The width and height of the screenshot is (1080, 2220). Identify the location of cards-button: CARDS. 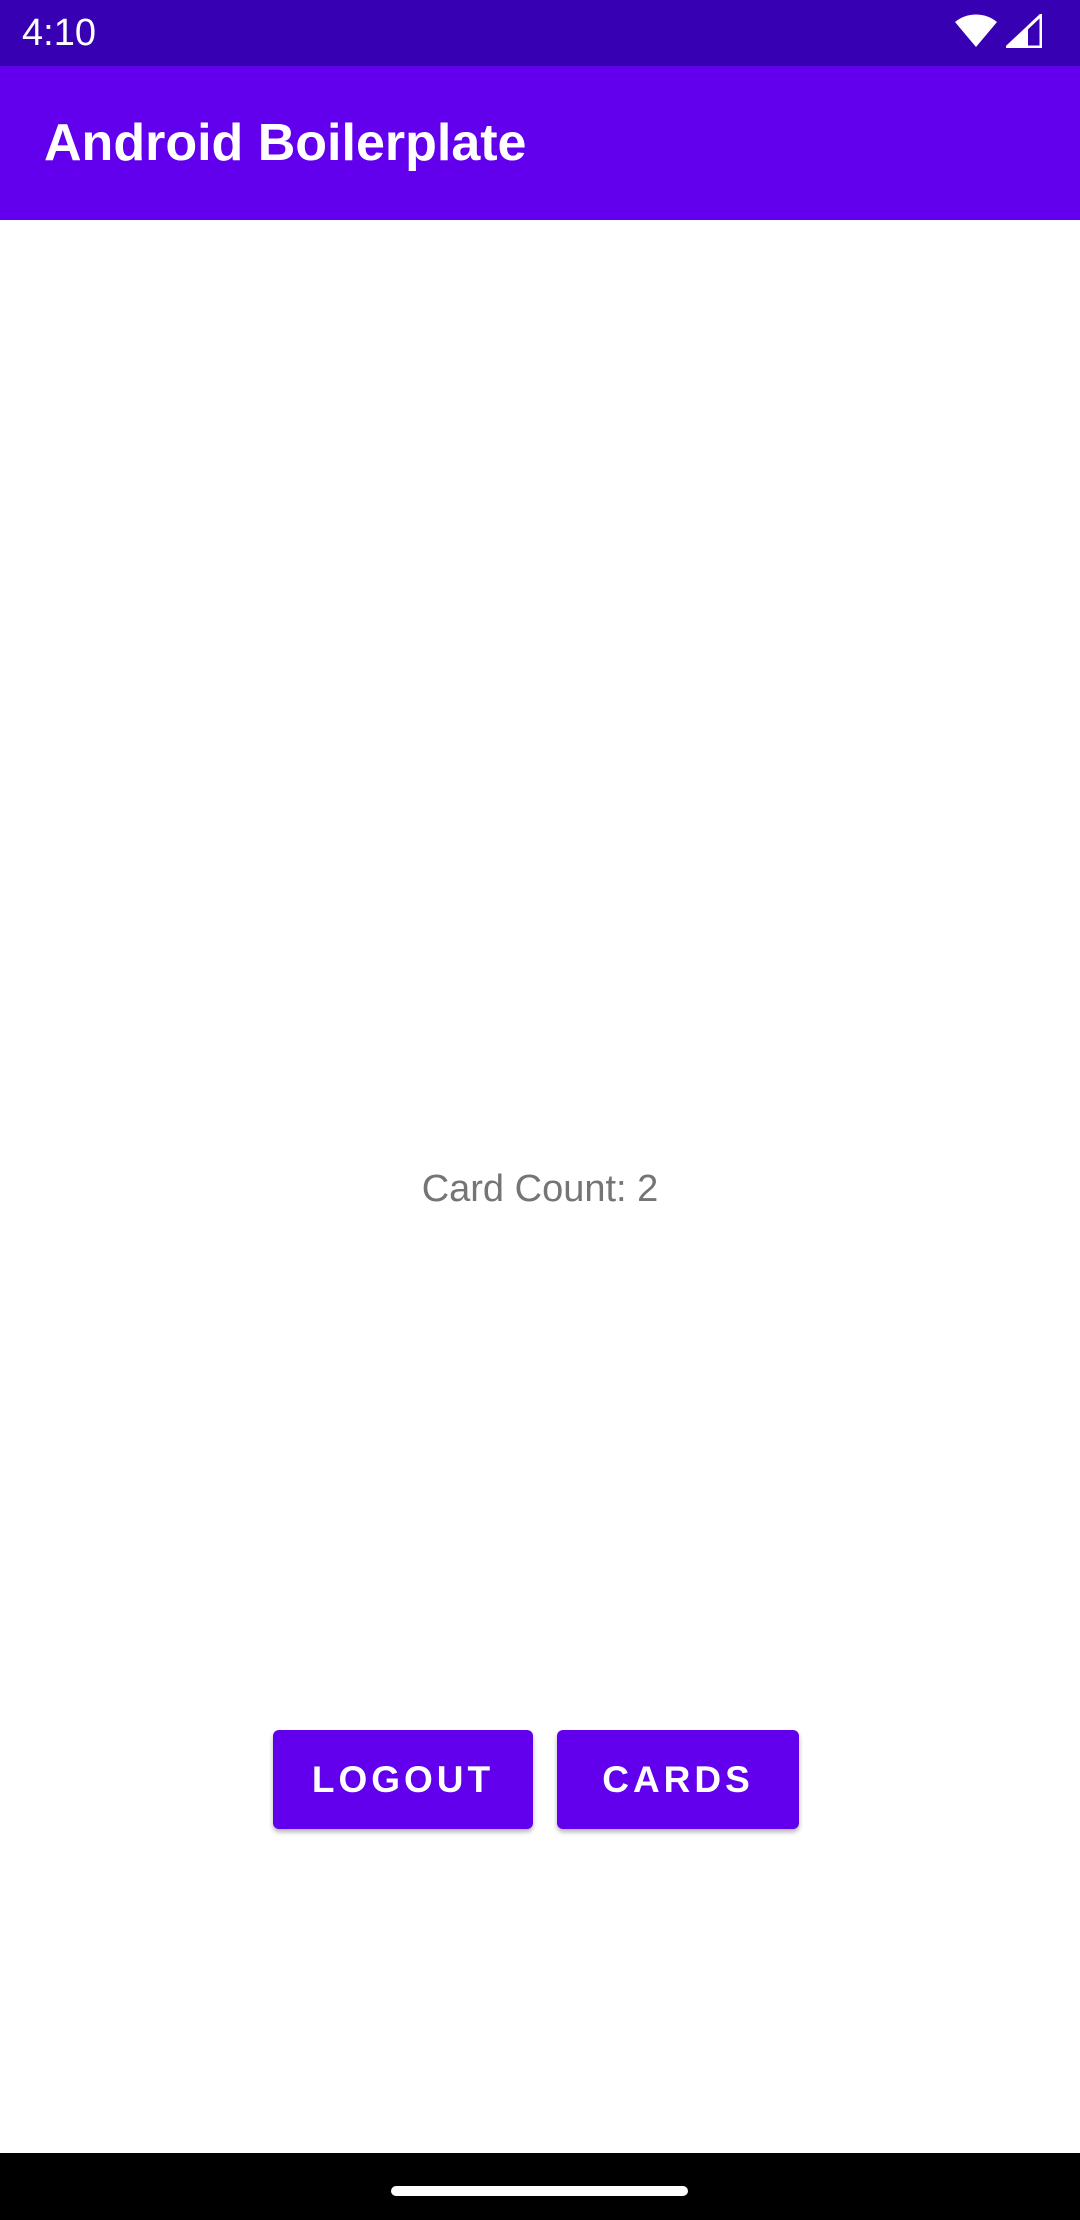
(678, 1779).